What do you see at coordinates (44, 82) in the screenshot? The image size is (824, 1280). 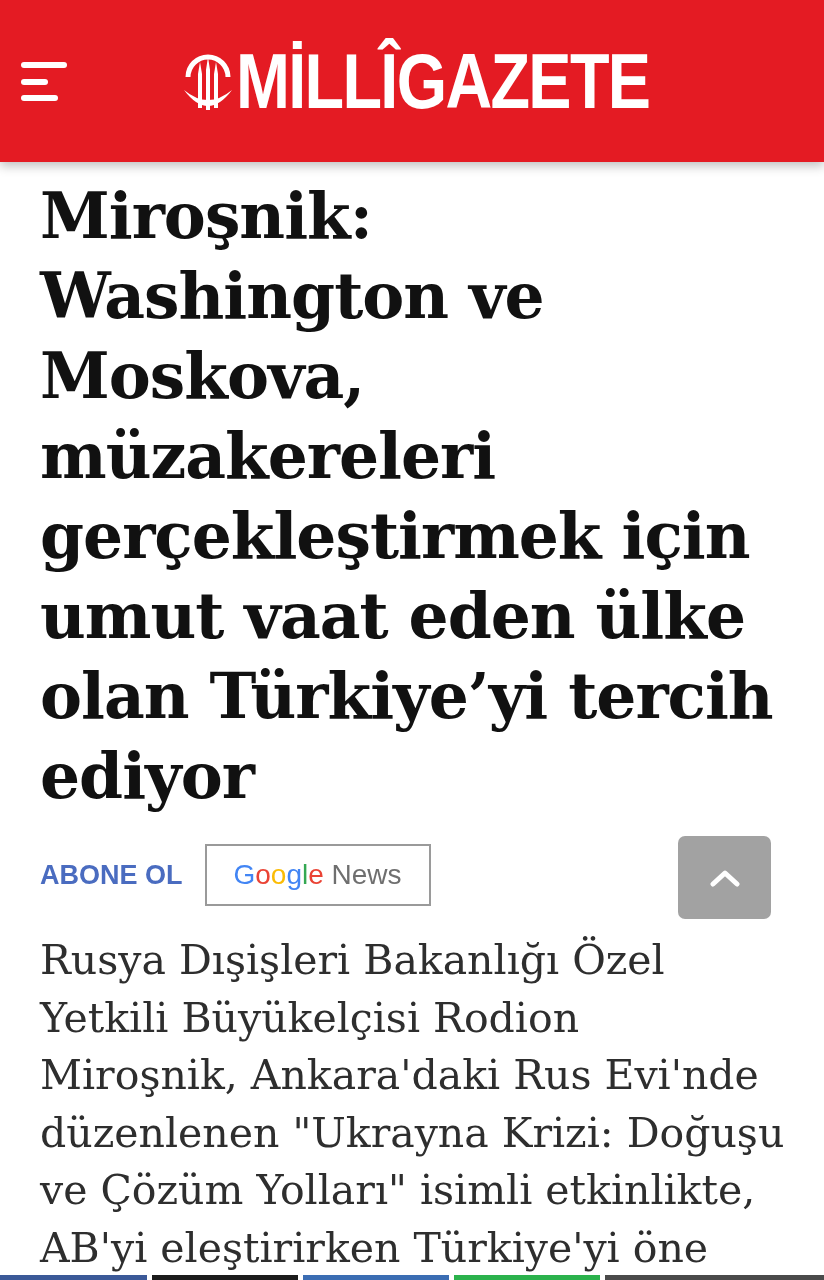 I see `menu-icon` at bounding box center [44, 82].